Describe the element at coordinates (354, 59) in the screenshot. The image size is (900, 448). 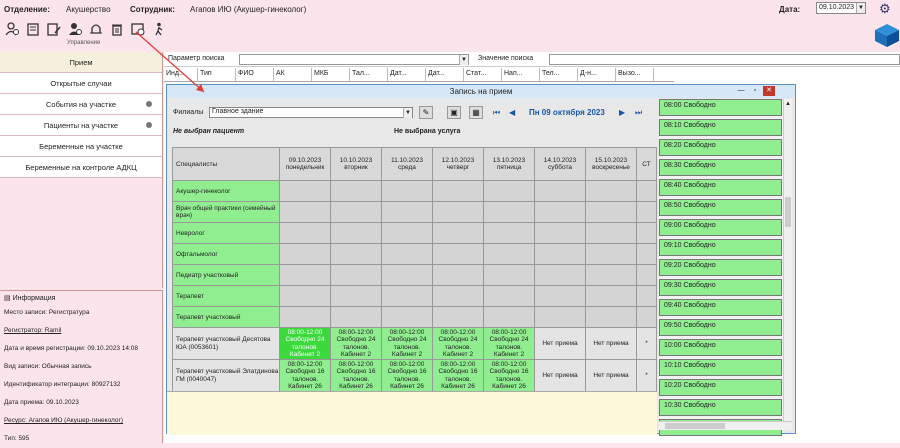
I see `search-param-select: ▼` at that location.